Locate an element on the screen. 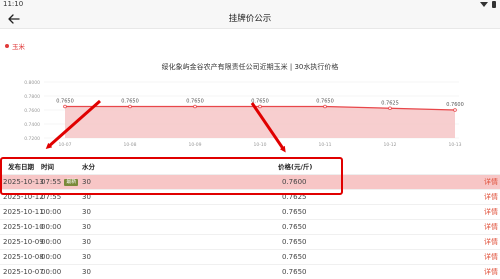  wifi-icon is located at coordinates (484, 4).